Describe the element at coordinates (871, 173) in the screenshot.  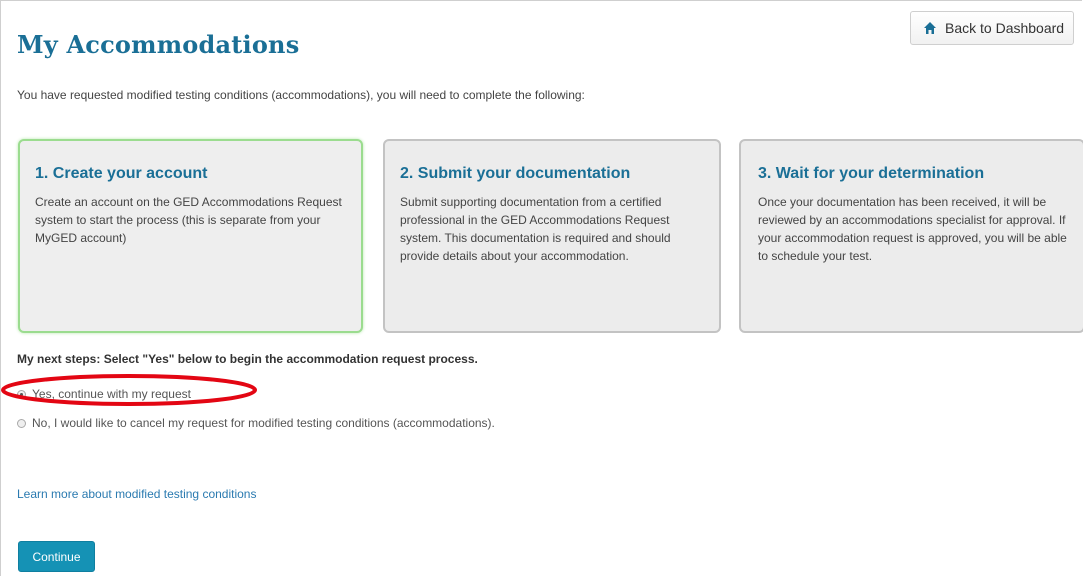
I see `step-title: 3. Wait for your determination` at that location.